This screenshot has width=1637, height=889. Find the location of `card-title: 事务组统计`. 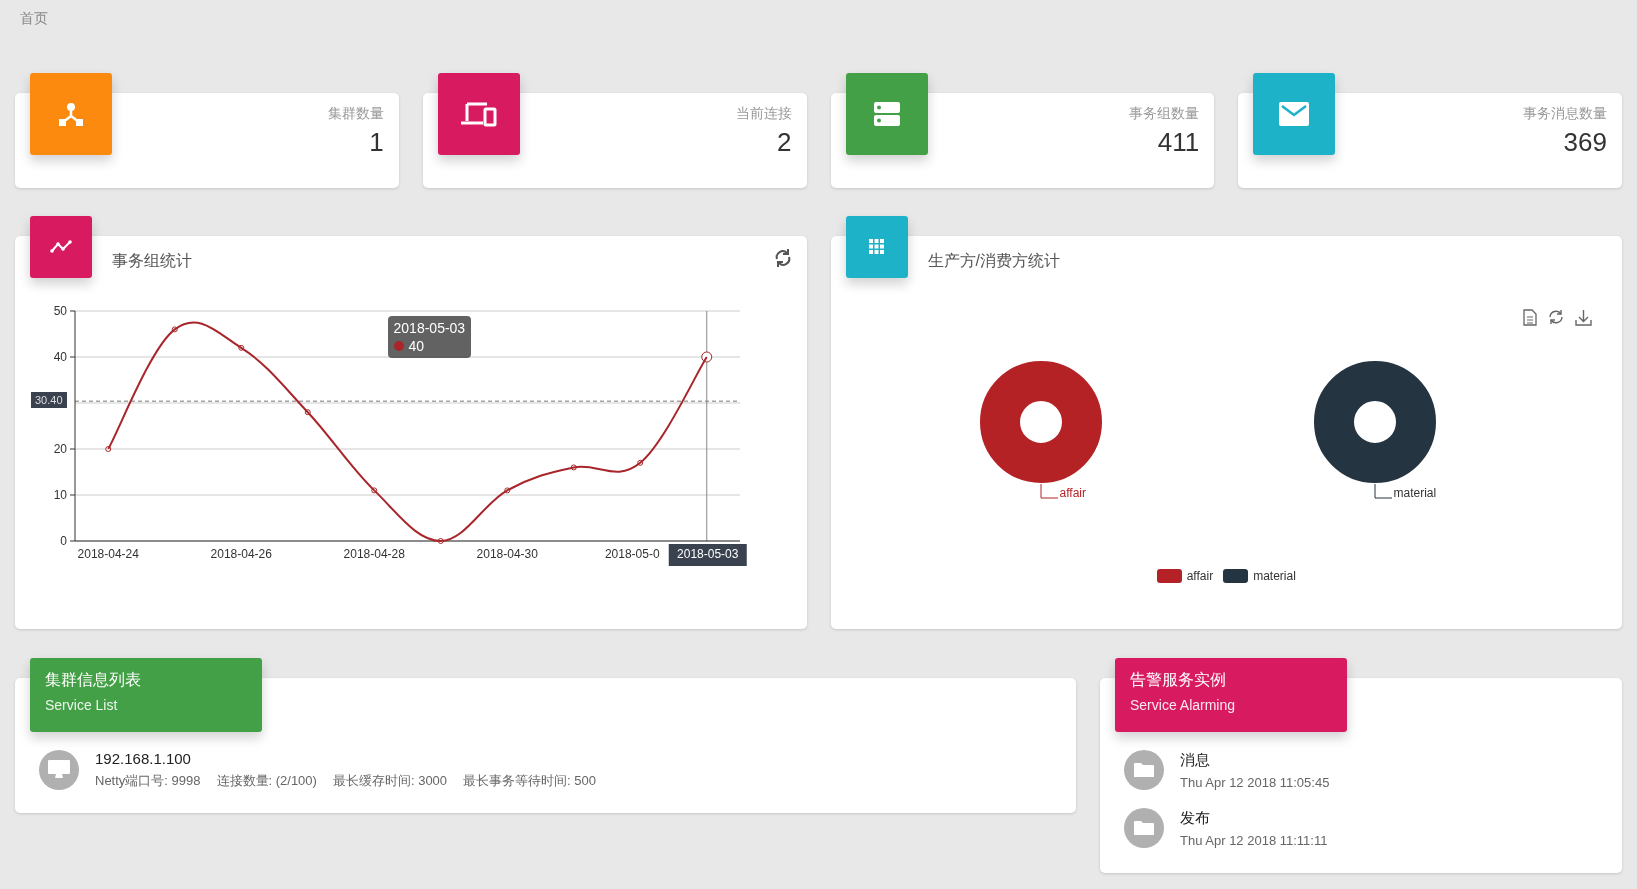

card-title: 事务组统计 is located at coordinates (152, 261).